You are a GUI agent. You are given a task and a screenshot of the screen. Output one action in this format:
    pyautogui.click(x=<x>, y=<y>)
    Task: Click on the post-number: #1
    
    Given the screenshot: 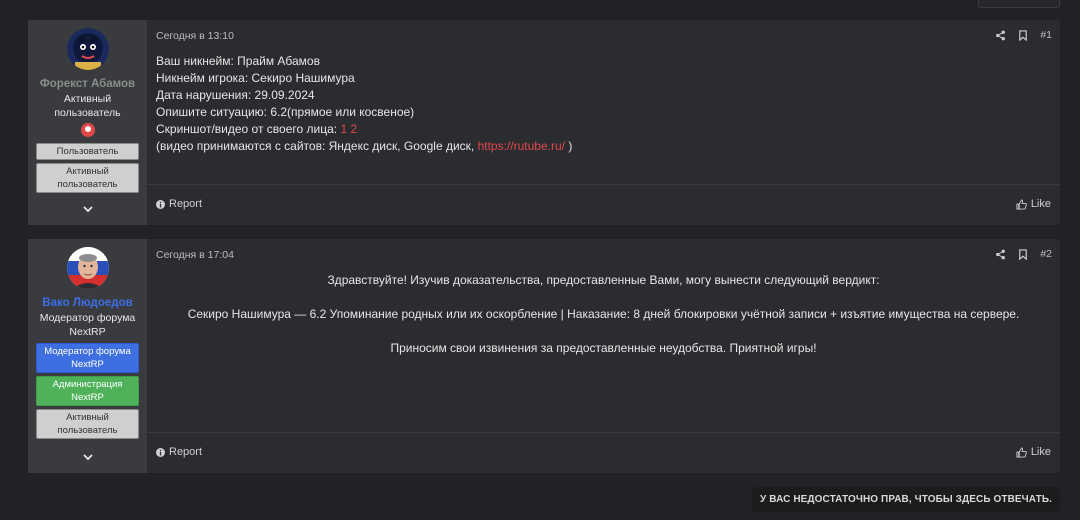 What is the action you would take?
    pyautogui.click(x=1046, y=35)
    